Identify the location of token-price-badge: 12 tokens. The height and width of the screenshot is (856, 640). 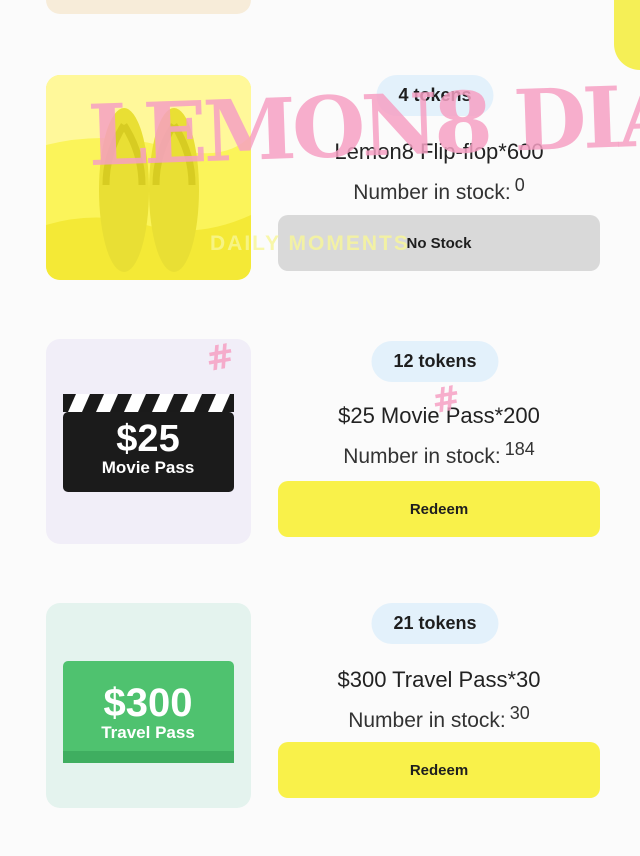
(435, 361).